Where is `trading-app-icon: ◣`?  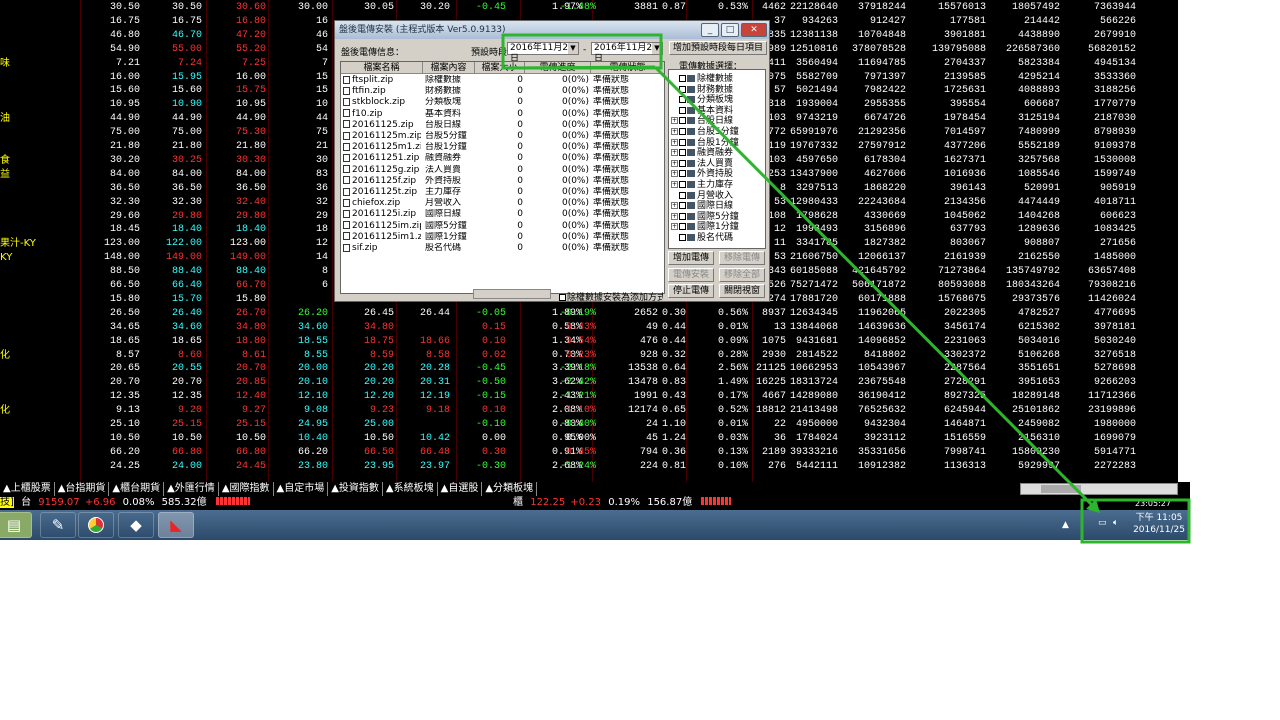
trading-app-icon: ◣ is located at coordinates (176, 525).